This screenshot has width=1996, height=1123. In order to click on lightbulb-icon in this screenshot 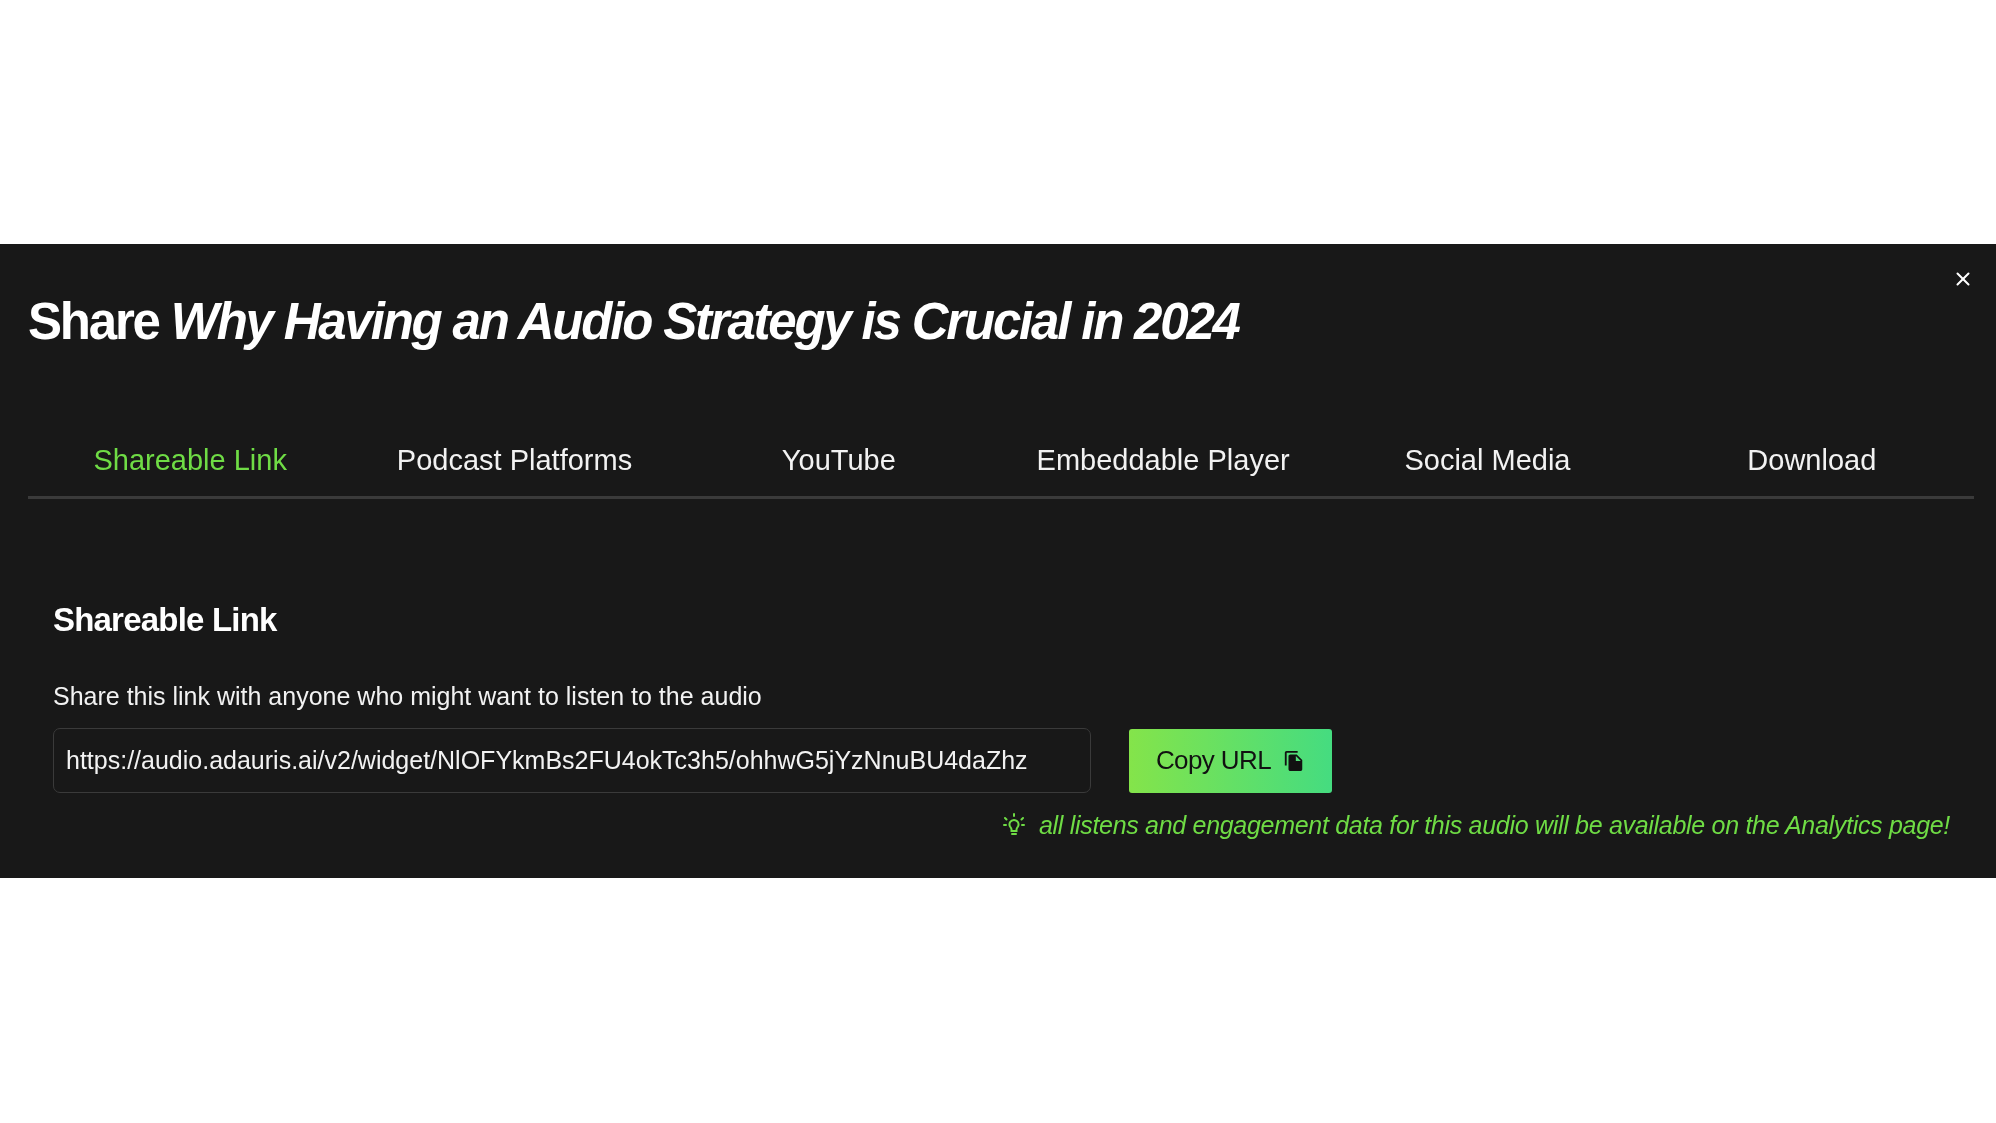, I will do `click(1013, 825)`.